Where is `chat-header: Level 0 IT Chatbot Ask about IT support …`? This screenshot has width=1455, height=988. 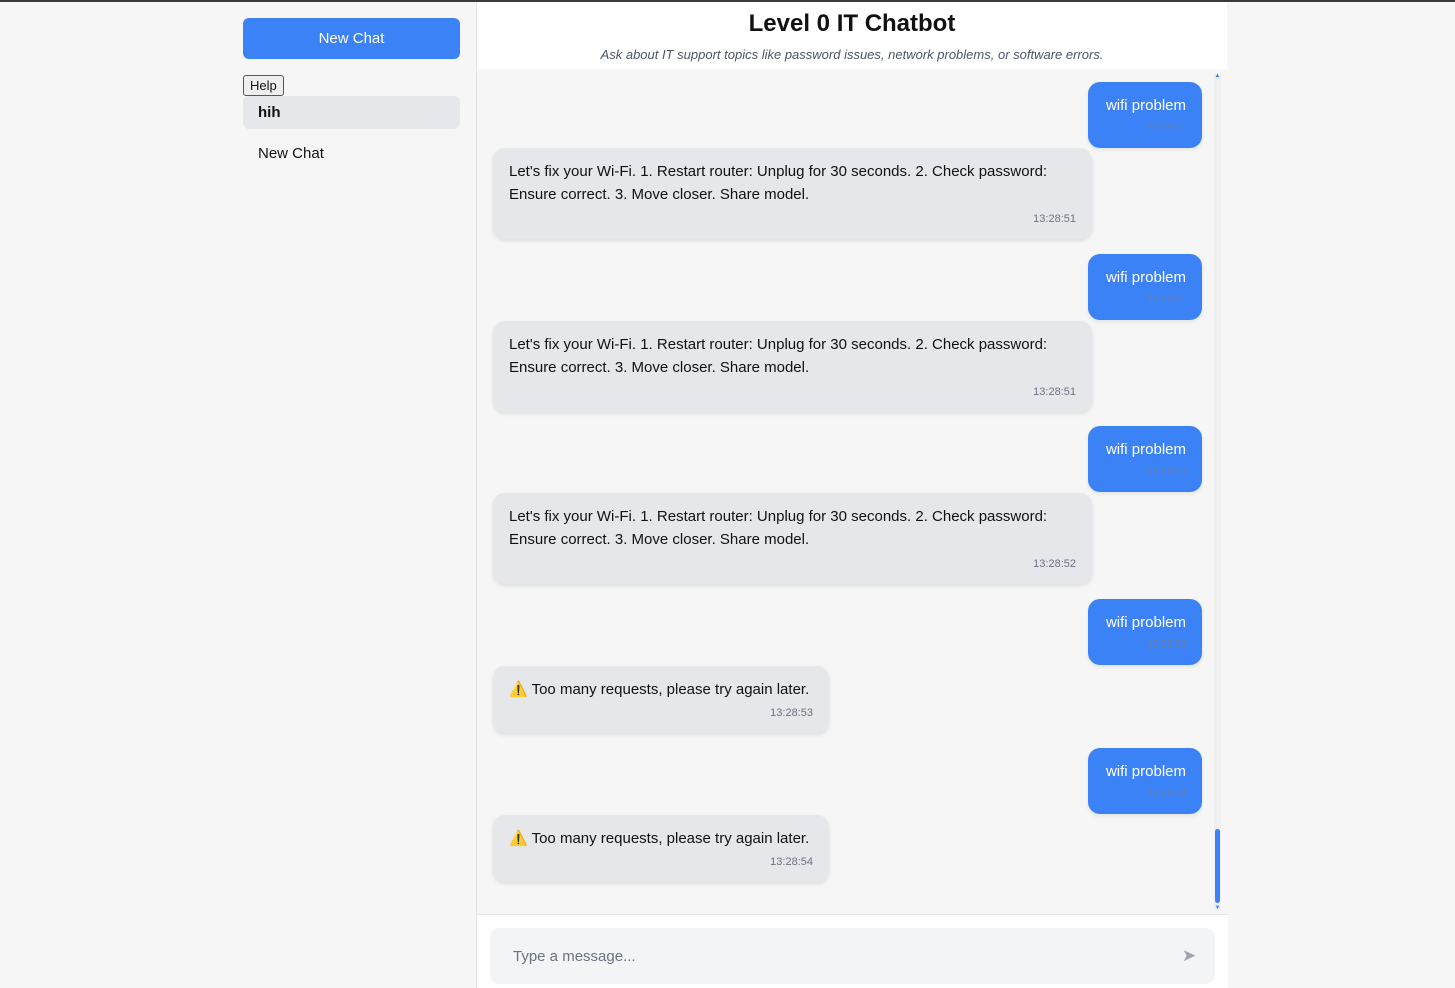
chat-header: Level 0 IT Chatbot Ask about IT support … is located at coordinates (852, 35).